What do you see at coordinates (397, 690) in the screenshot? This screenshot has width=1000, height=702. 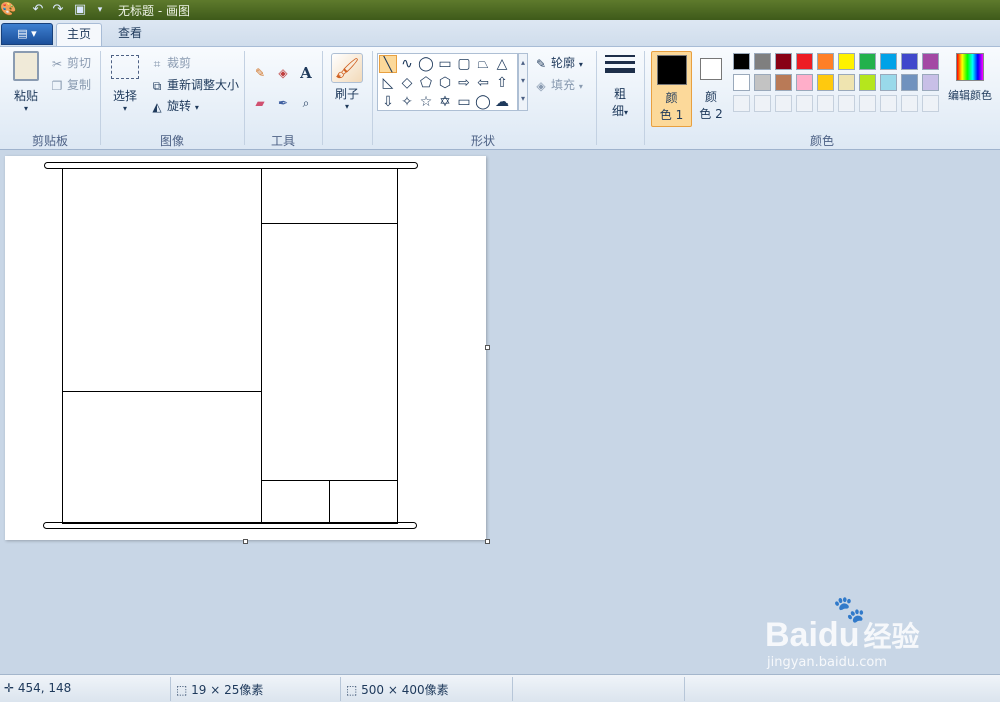 I see `canvas-size: ⬚ 500 × 400像素` at bounding box center [397, 690].